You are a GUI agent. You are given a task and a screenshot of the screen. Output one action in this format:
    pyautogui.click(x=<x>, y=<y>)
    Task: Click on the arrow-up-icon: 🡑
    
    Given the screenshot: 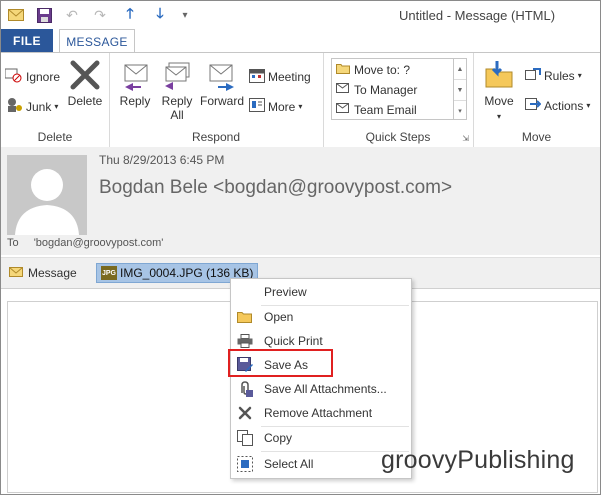 What is the action you would take?
    pyautogui.click(x=130, y=14)
    